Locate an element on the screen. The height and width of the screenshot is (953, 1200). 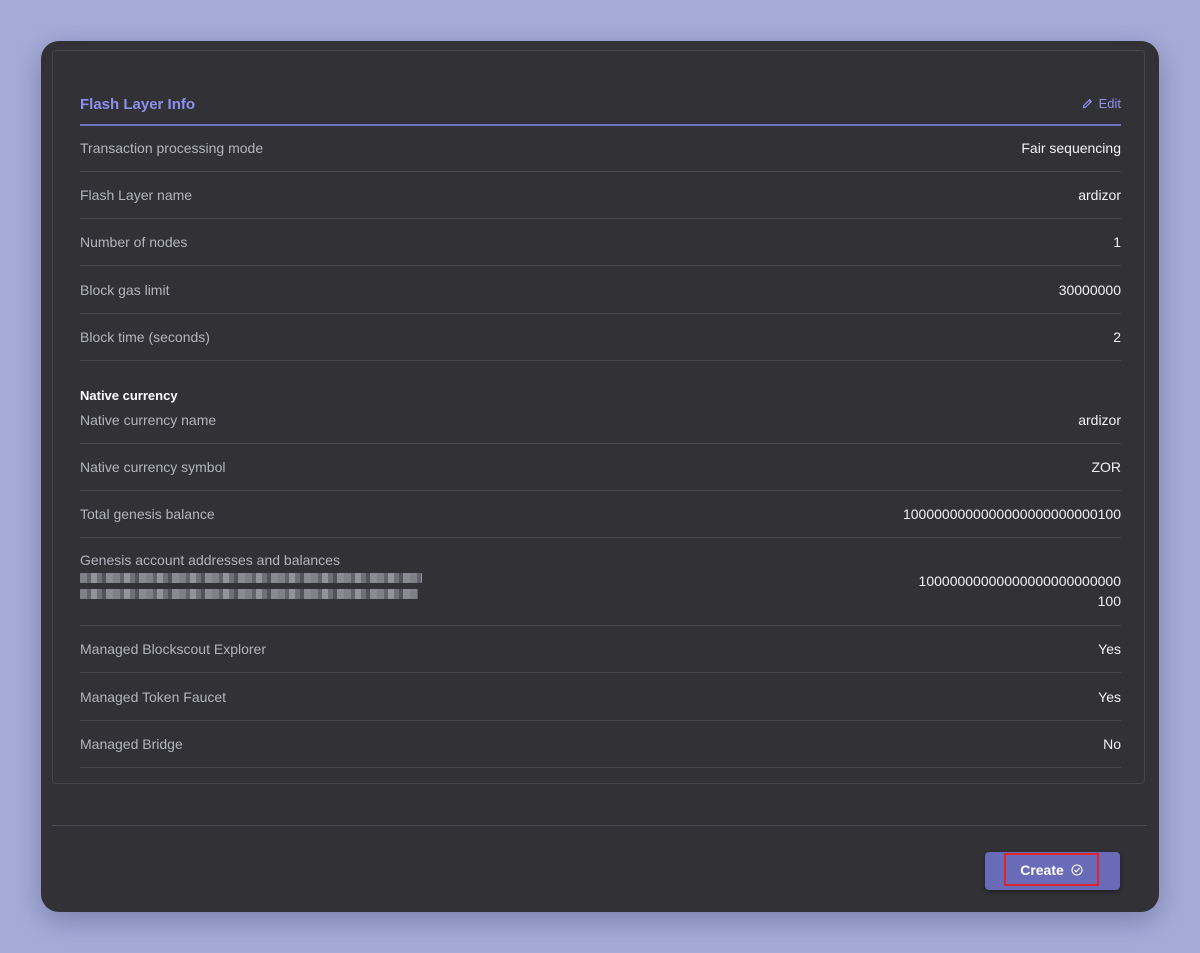
row-value: 1000000000000000000000000100 is located at coordinates (1011, 514).